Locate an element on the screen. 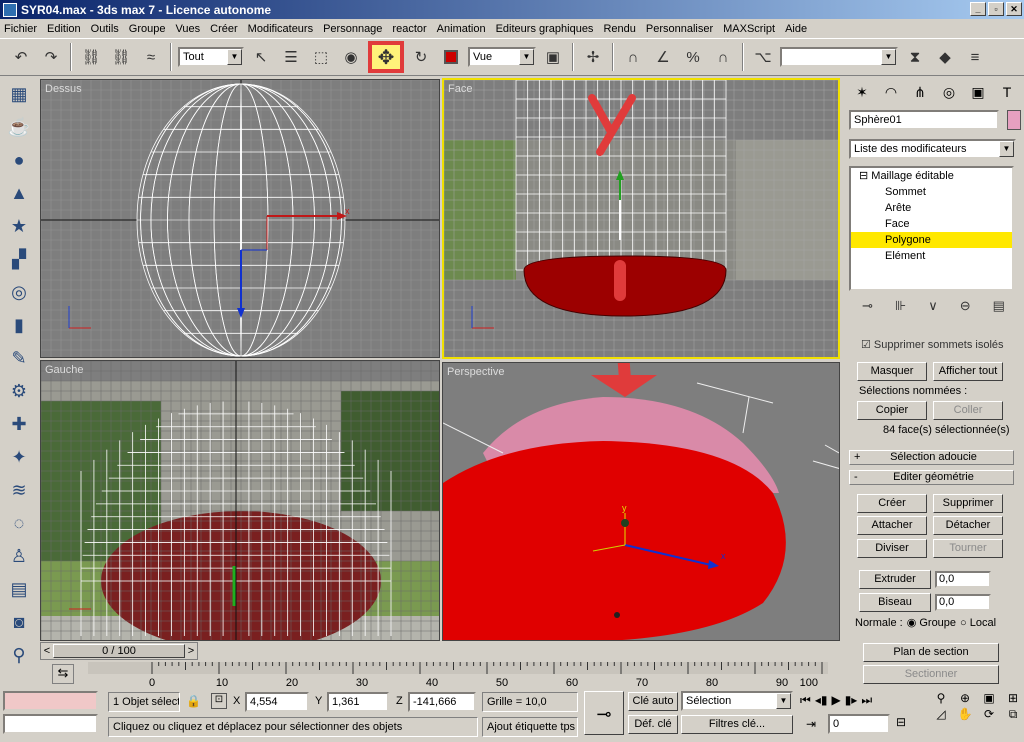 The height and width of the screenshot is (742, 1024). normal-group-radio: ◉ Groupe is located at coordinates (931, 622).